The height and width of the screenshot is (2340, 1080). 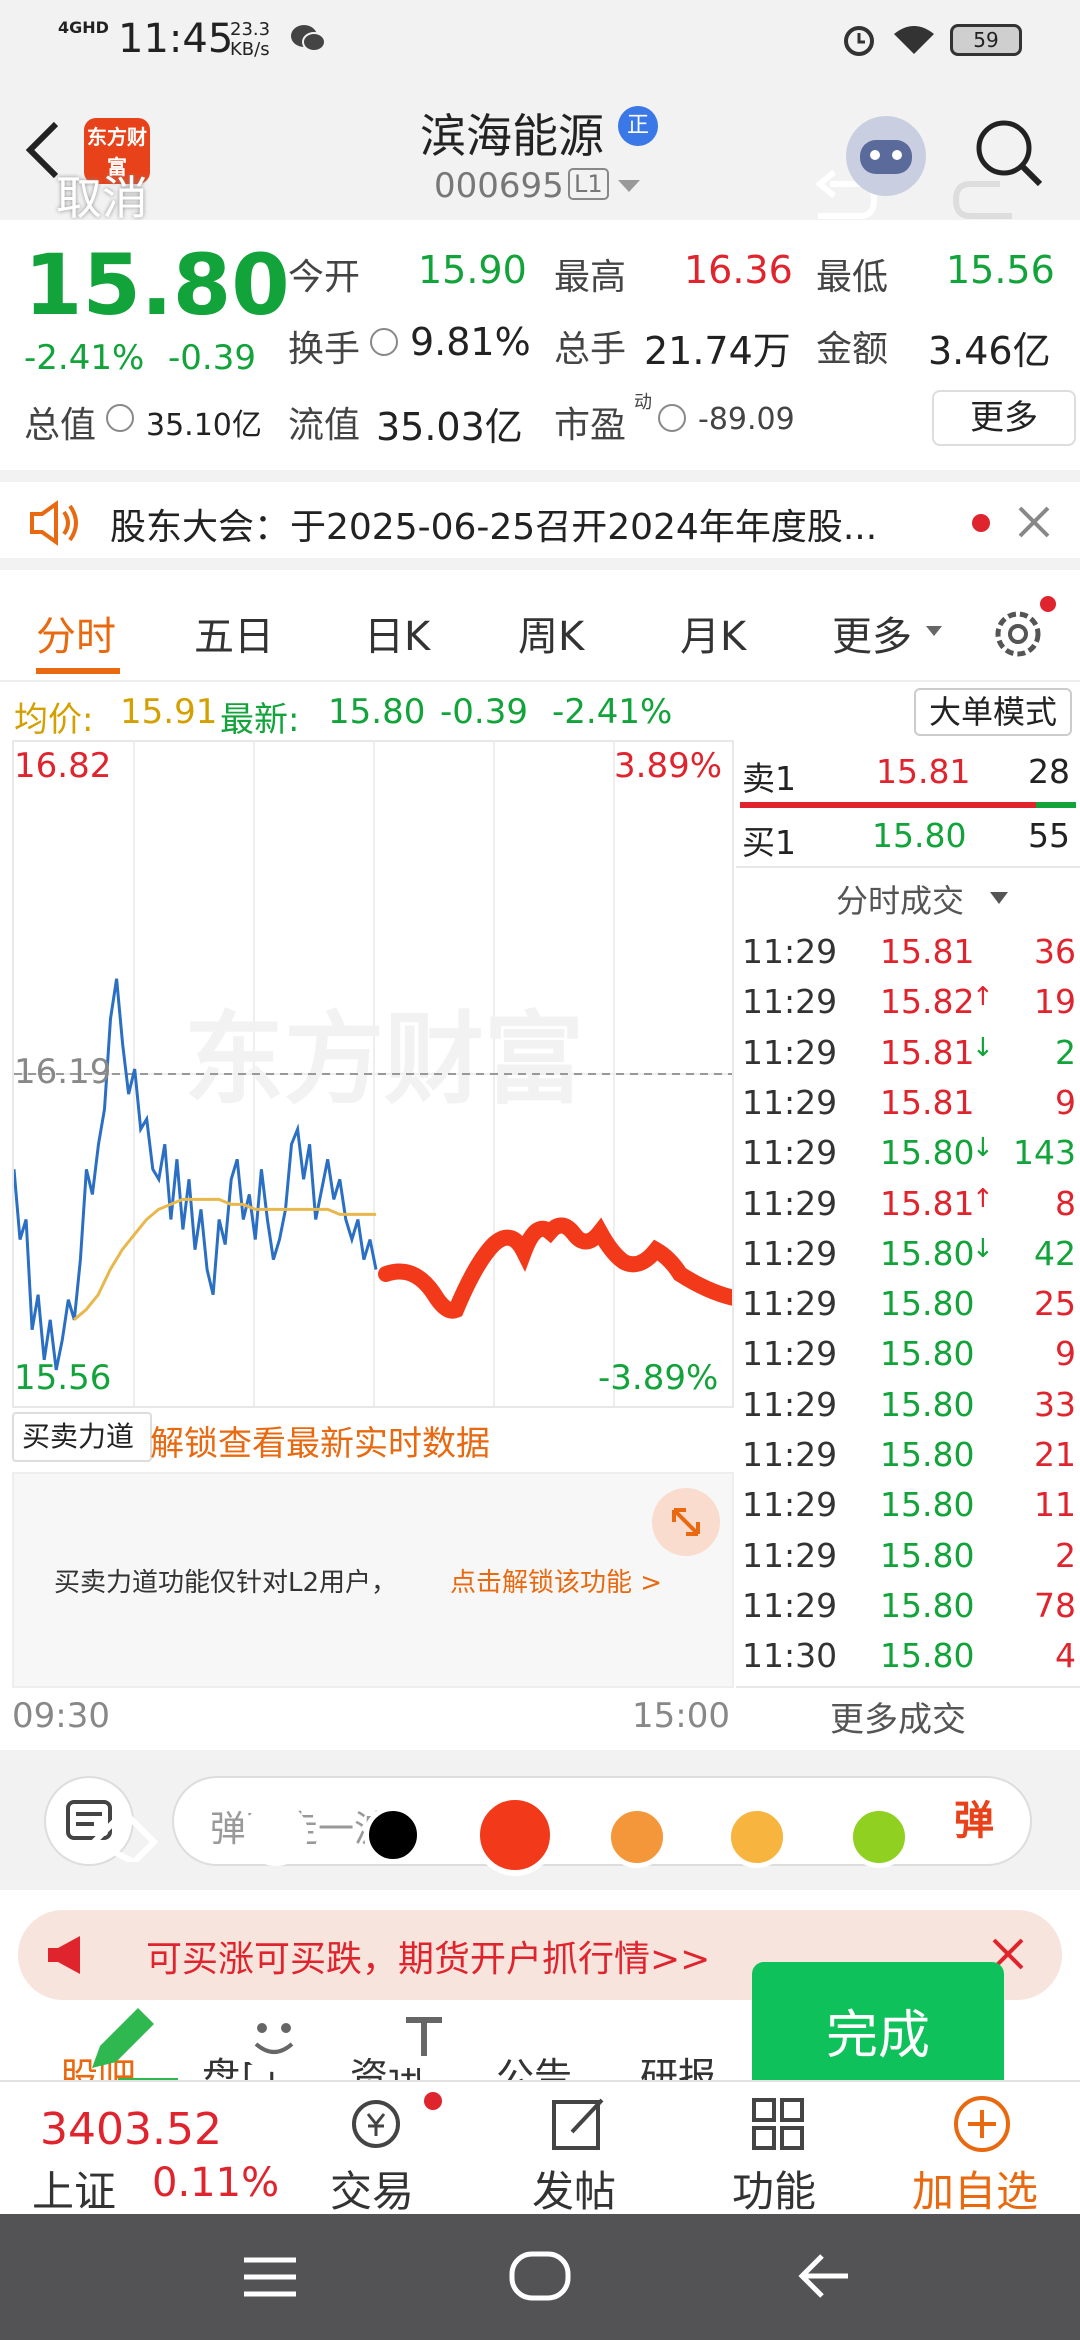 I want to click on more-button: 更多, so click(x=1004, y=418).